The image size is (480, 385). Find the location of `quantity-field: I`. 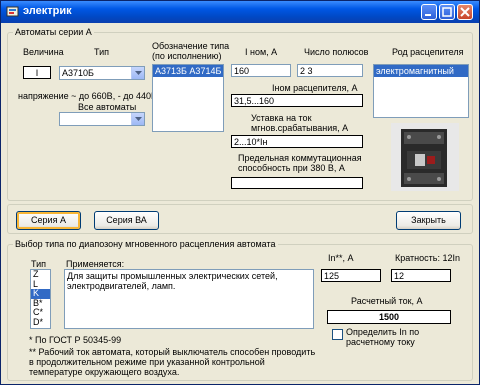

quantity-field: I is located at coordinates (37, 72).